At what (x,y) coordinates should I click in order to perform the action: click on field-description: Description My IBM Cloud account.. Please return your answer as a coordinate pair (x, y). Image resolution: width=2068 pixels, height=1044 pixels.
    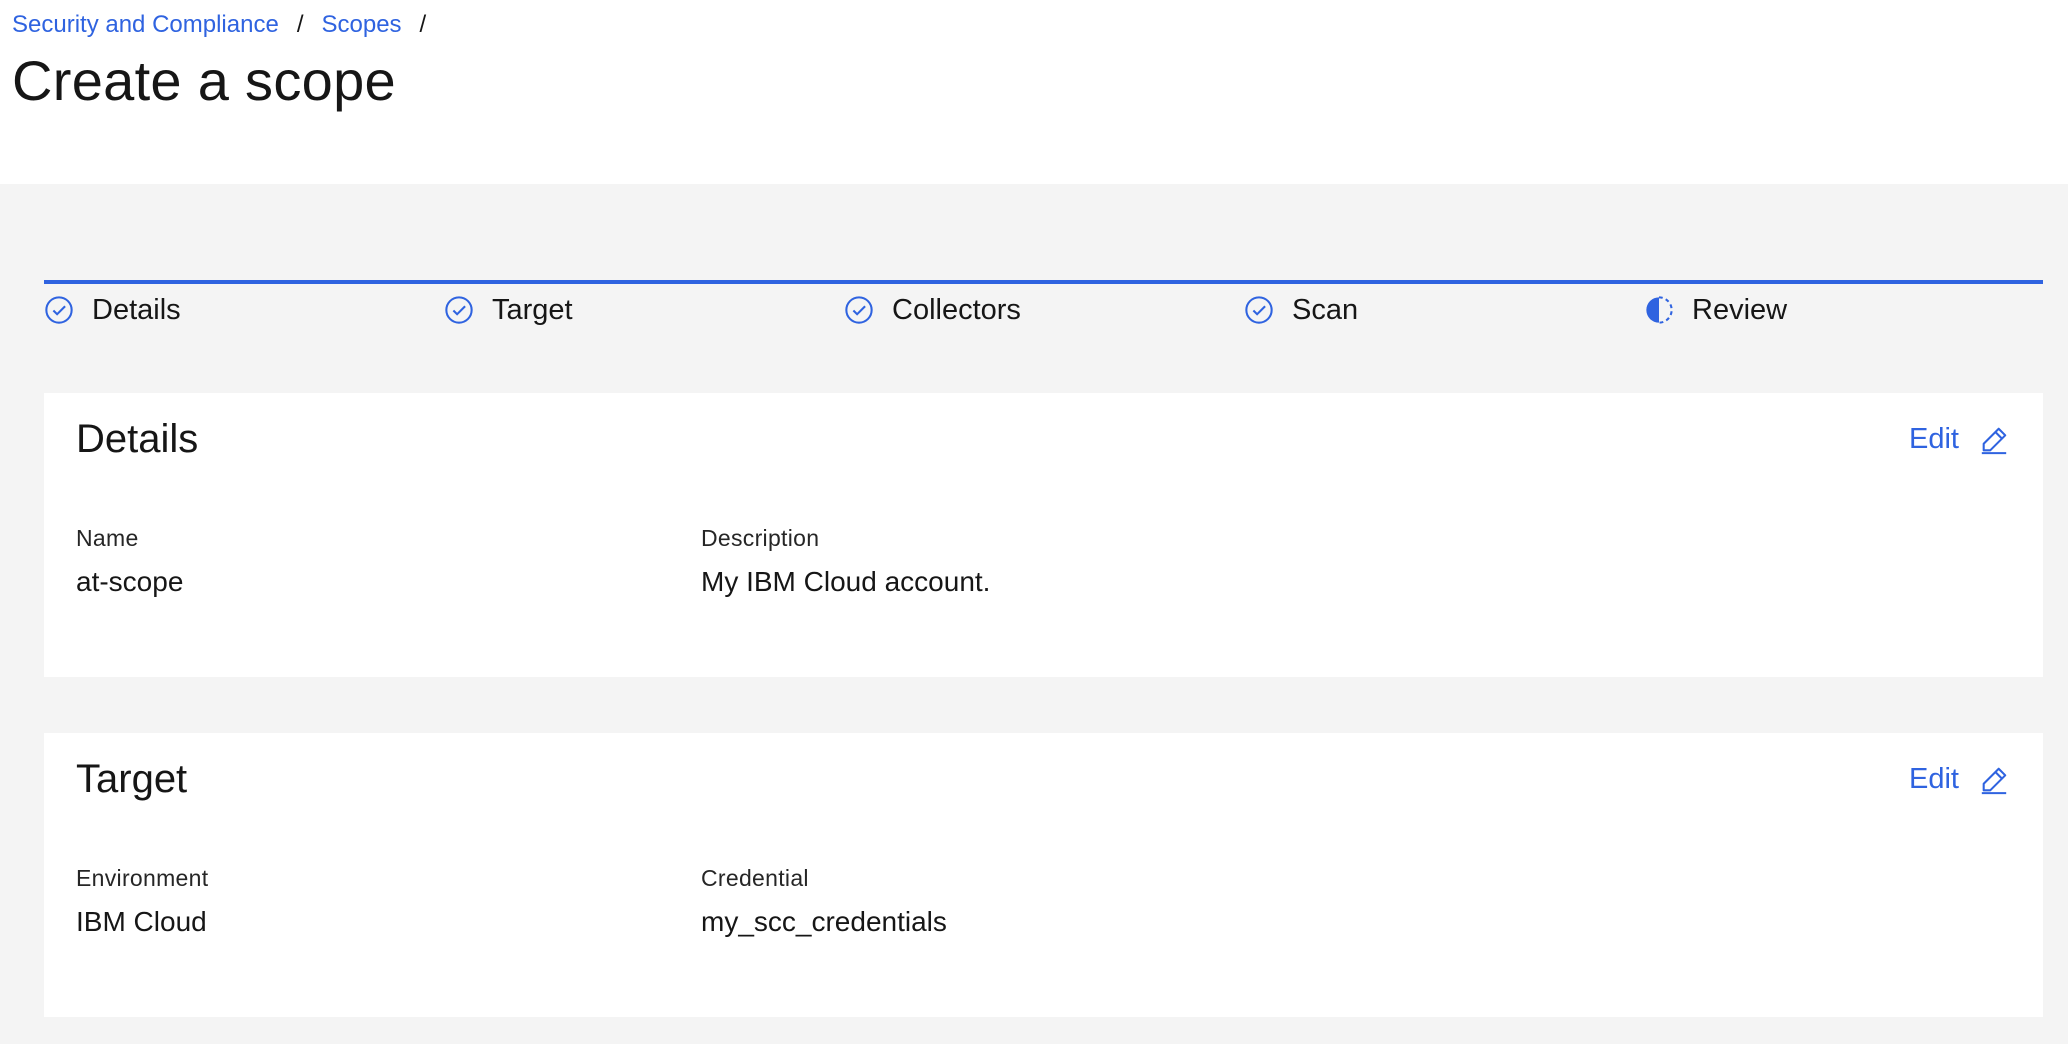
    Looking at the image, I should click on (845, 561).